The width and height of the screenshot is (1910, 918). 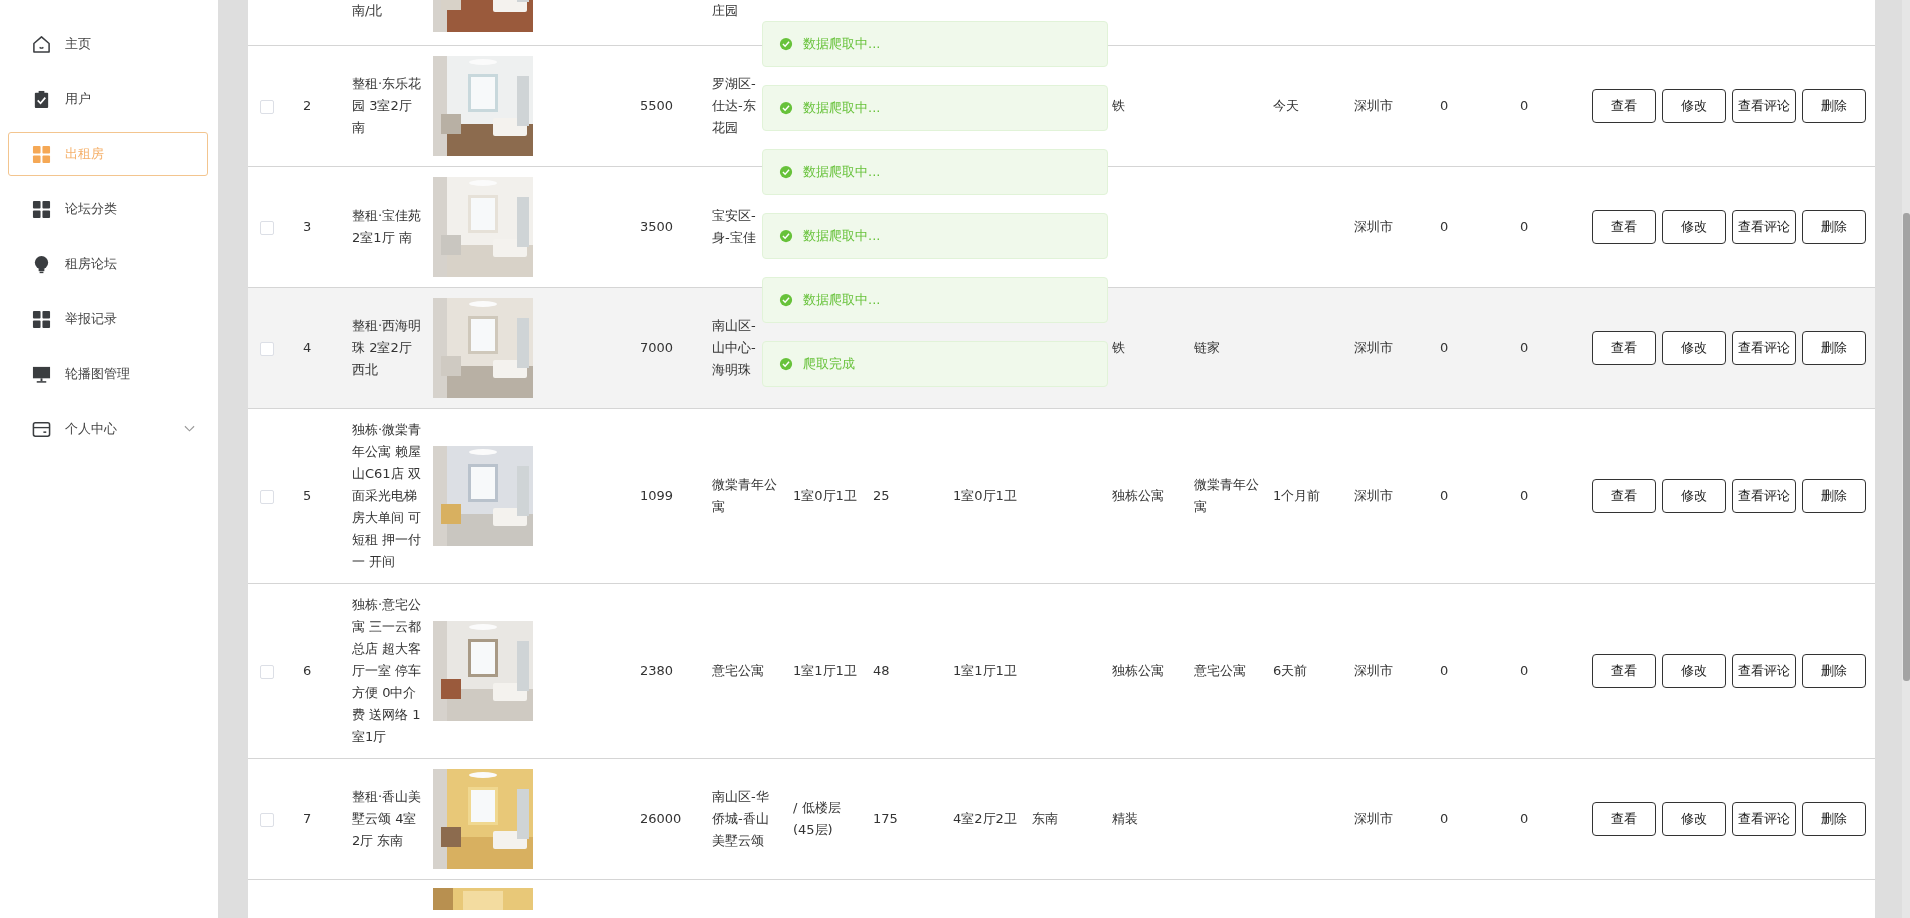 What do you see at coordinates (734, 216) in the screenshot?
I see `table-cell-text: 宝安区-` at bounding box center [734, 216].